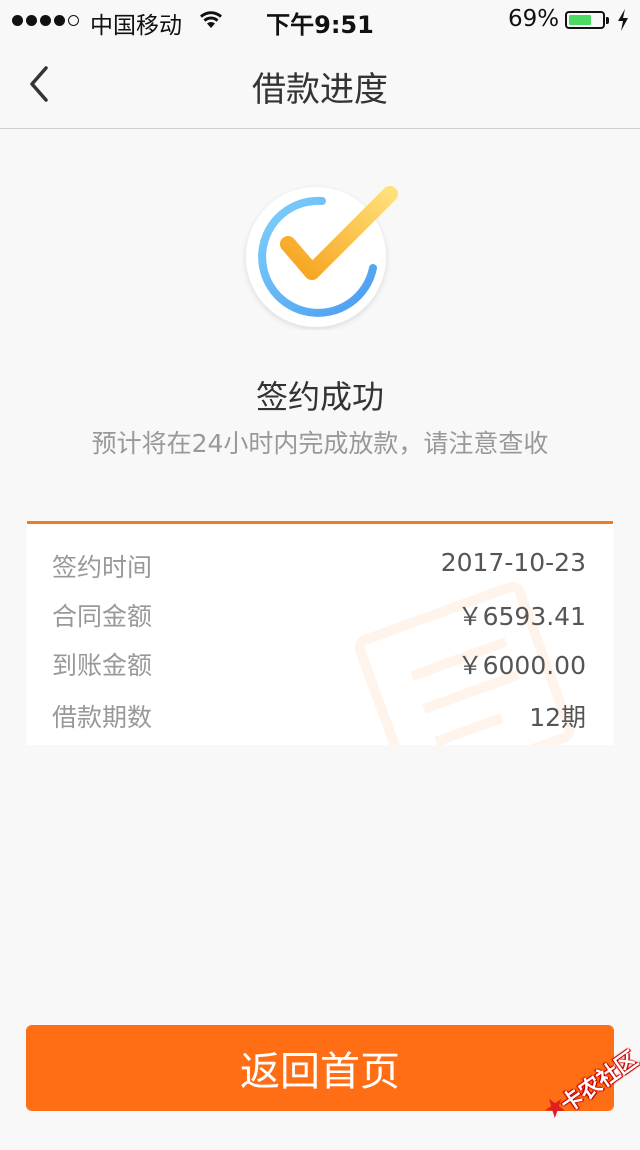 The image size is (640, 1150). Describe the element at coordinates (102, 616) in the screenshot. I see `detail-label: 合同金额` at that location.